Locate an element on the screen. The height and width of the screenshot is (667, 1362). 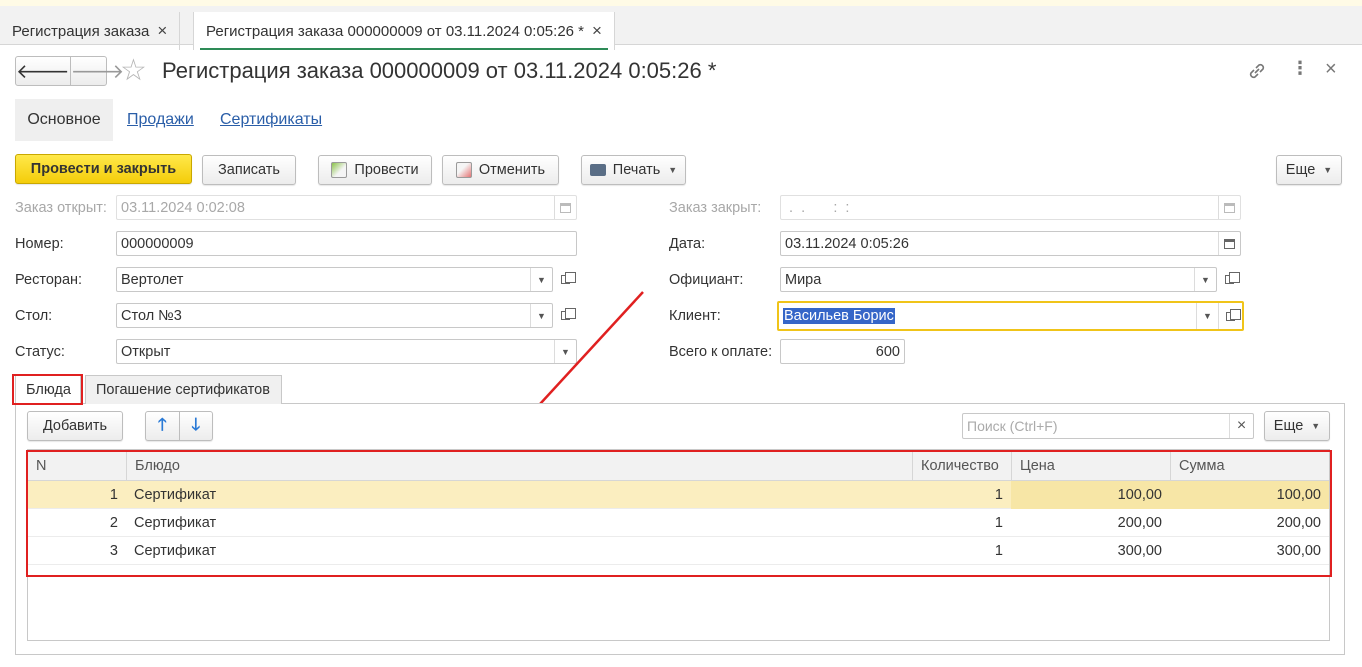
total-label: Всего к оплате: is located at coordinates (721, 352).